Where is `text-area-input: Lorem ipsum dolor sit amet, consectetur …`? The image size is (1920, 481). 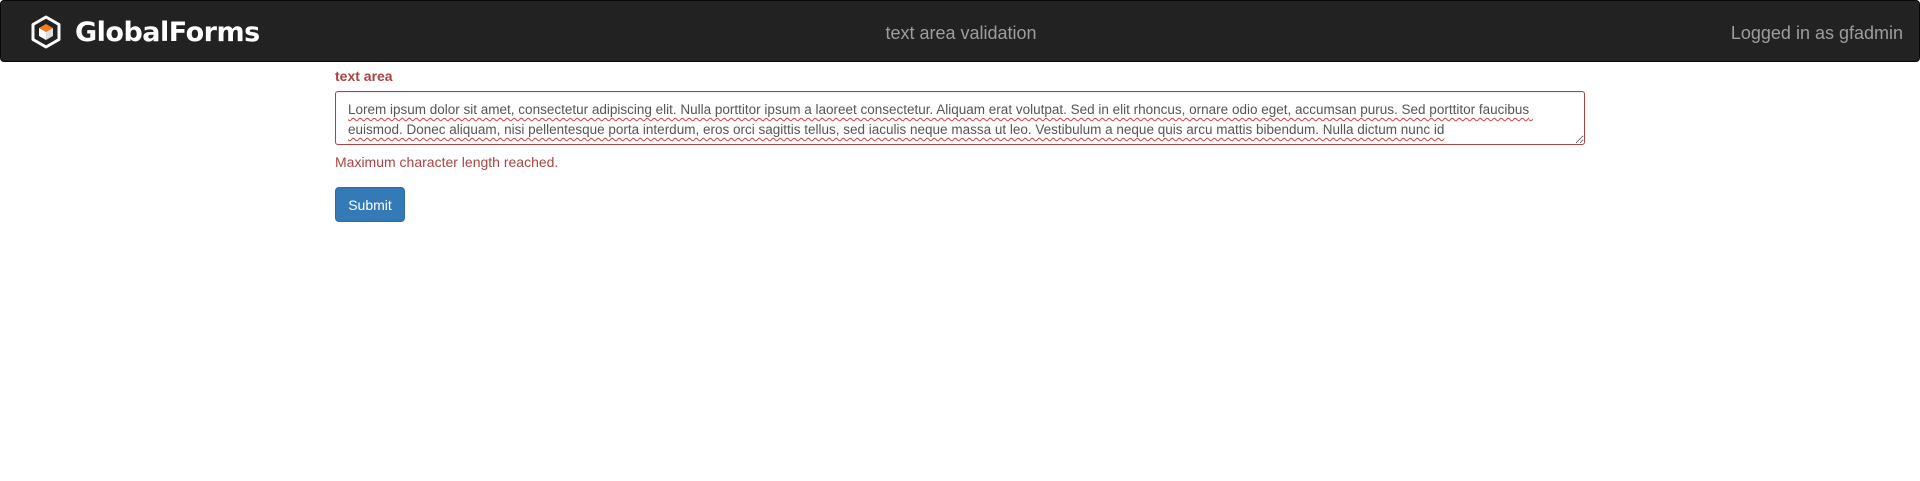 text-area-input: Lorem ipsum dolor sit amet, consectetur … is located at coordinates (960, 118).